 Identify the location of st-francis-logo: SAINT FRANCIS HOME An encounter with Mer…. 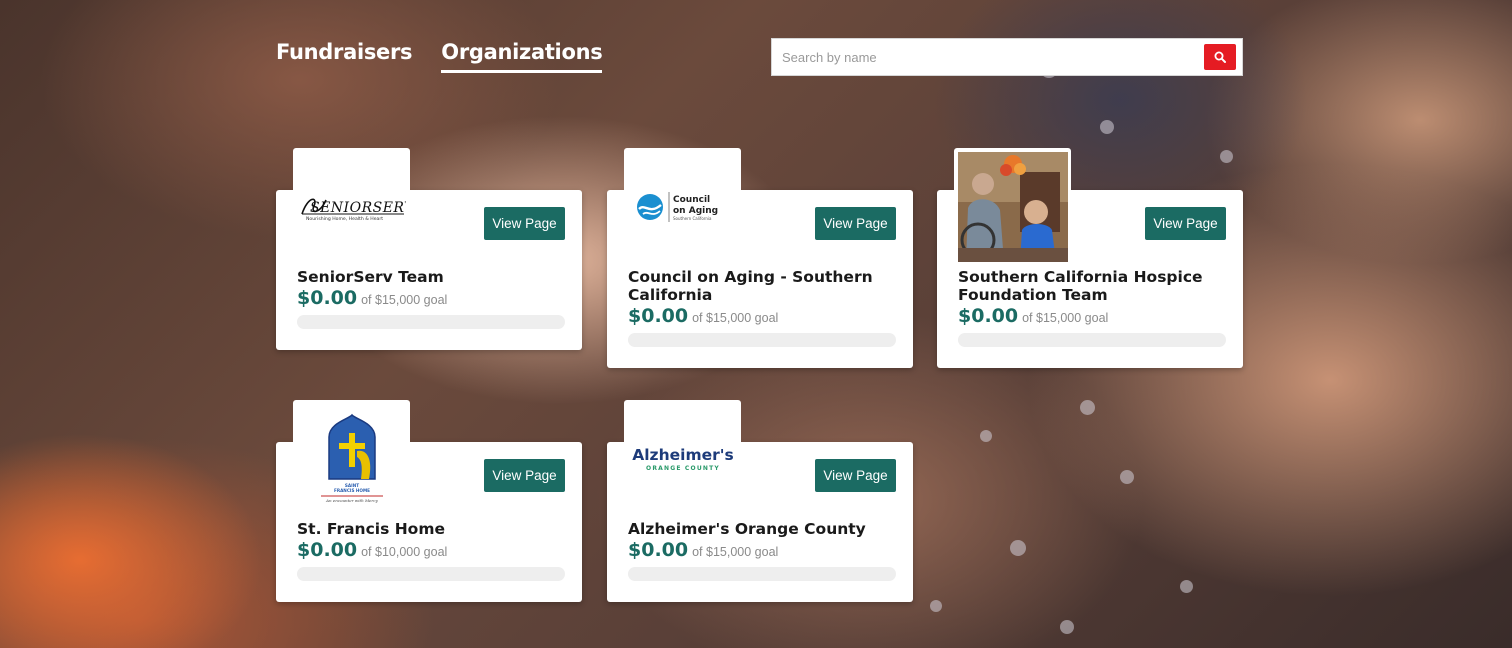
(351, 458).